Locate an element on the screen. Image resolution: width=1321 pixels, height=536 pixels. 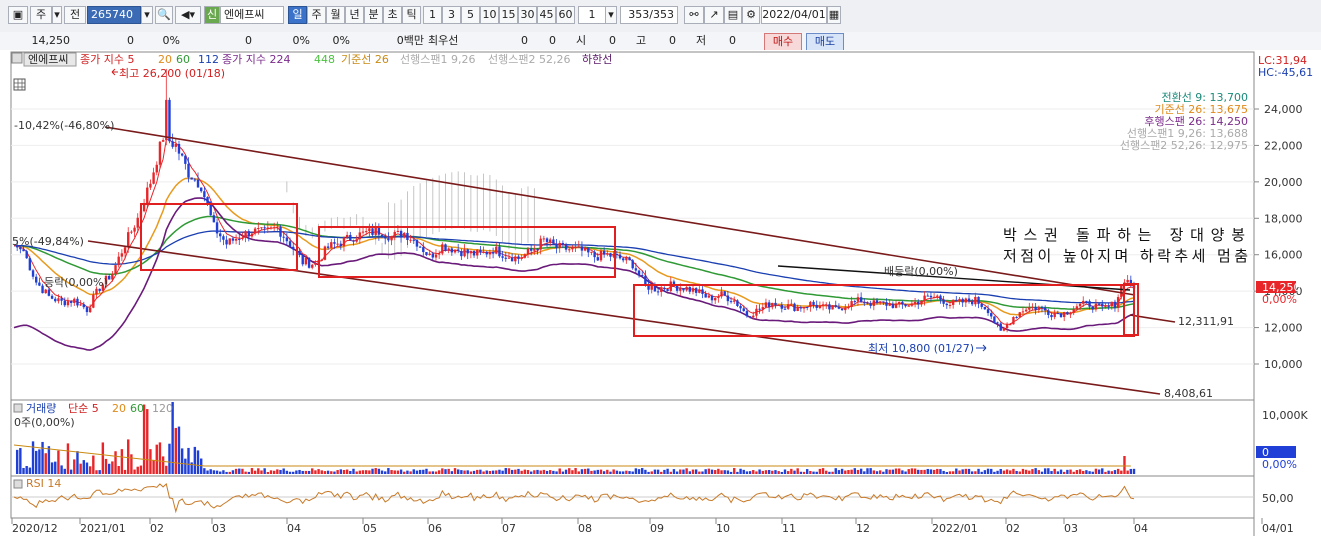
interval-tab-45: 45 is located at coordinates (546, 15).